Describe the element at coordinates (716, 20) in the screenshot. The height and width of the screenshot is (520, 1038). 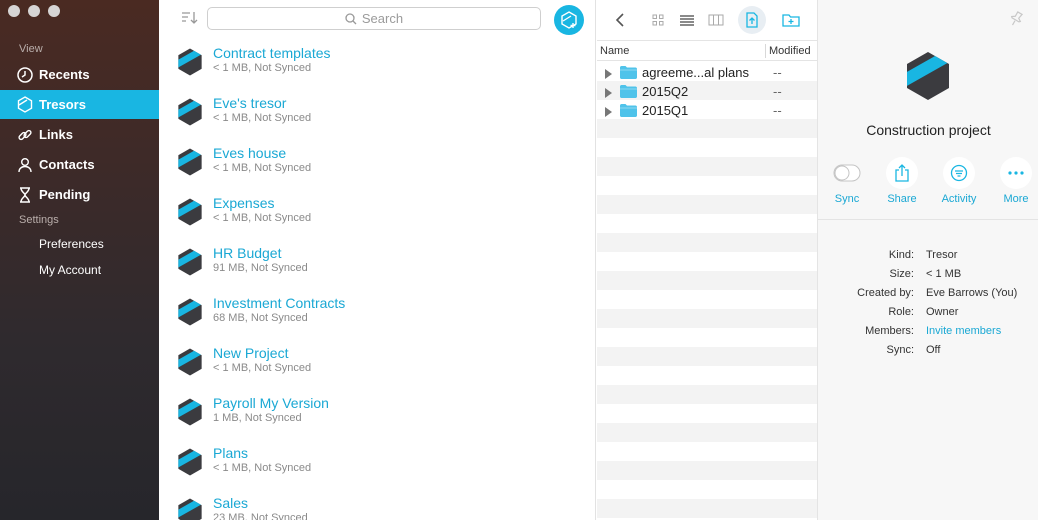
I see `column-view-button` at that location.